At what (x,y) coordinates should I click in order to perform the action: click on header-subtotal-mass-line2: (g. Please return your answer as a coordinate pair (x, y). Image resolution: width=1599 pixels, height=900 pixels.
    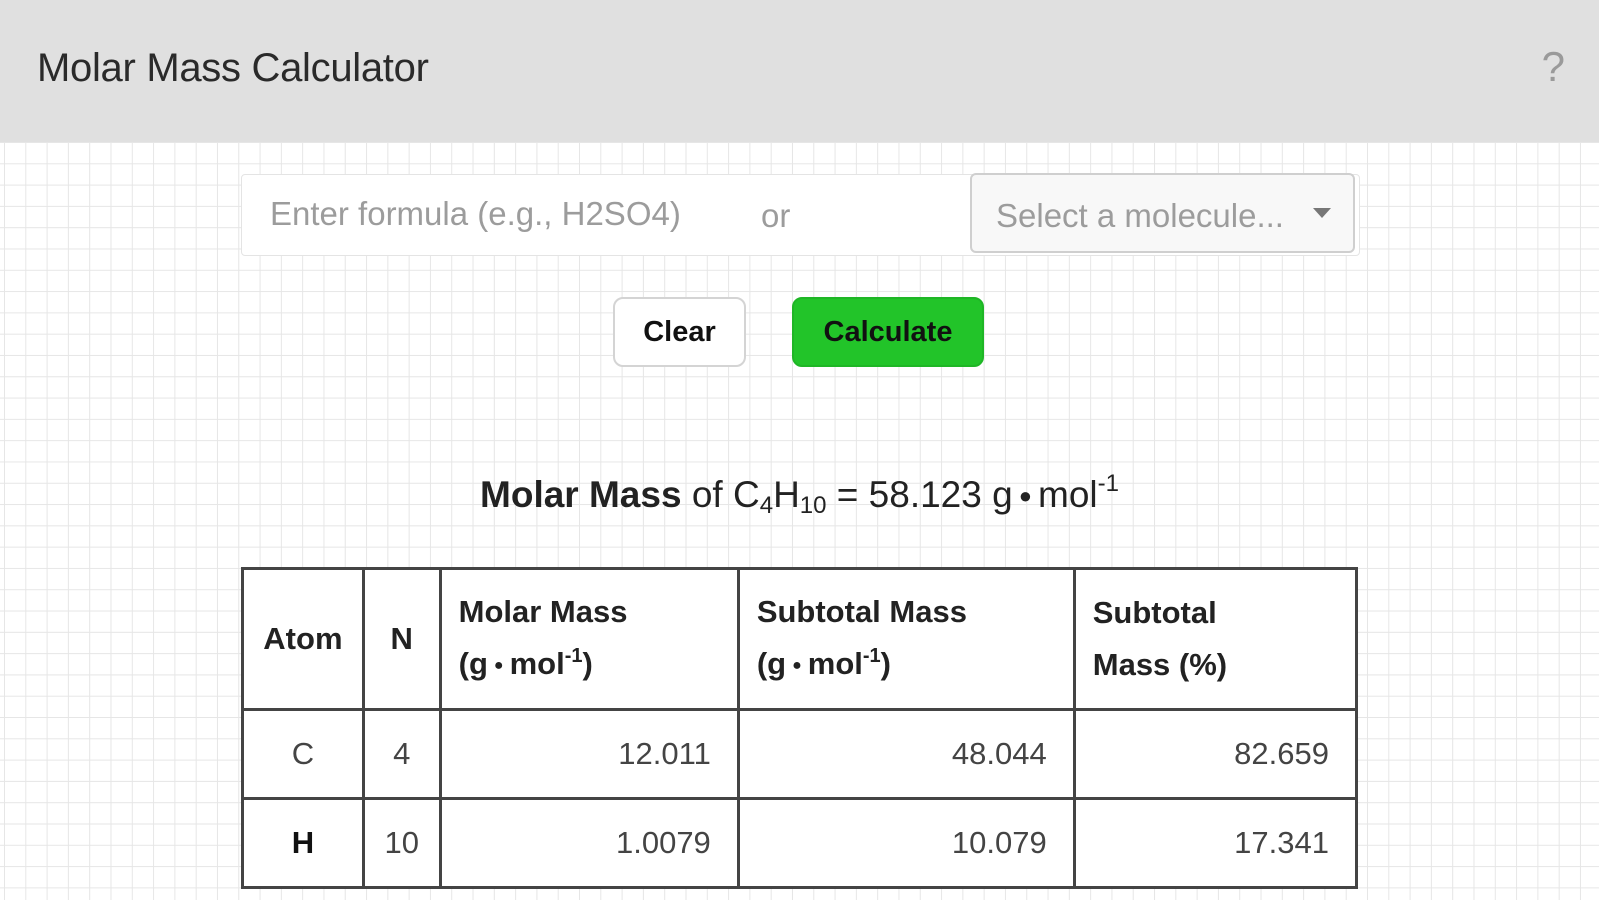
    Looking at the image, I should click on (771, 663).